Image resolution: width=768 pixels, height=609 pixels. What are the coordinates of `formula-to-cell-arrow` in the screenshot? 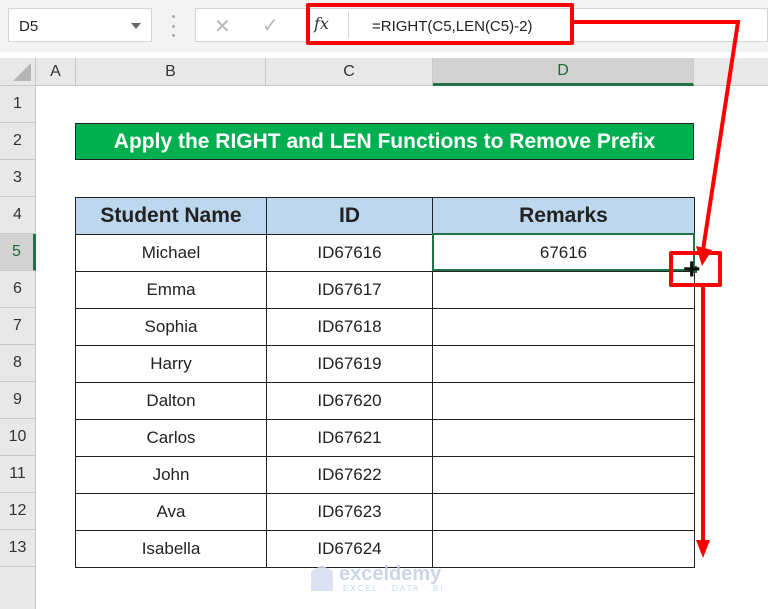 It's located at (657, 135).